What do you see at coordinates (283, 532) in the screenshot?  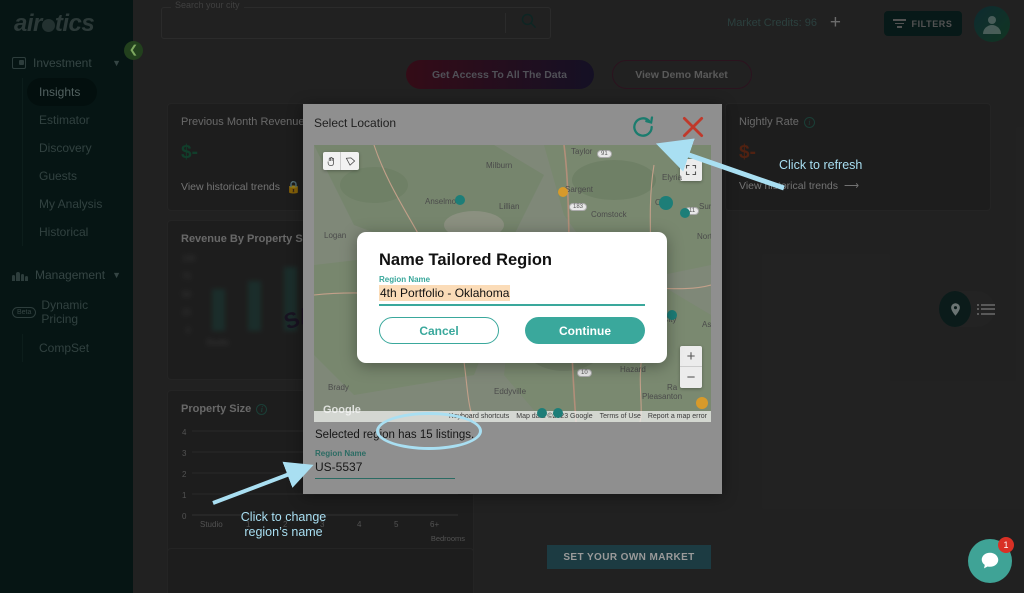 I see `annotation-rename-line2: region’s name` at bounding box center [283, 532].